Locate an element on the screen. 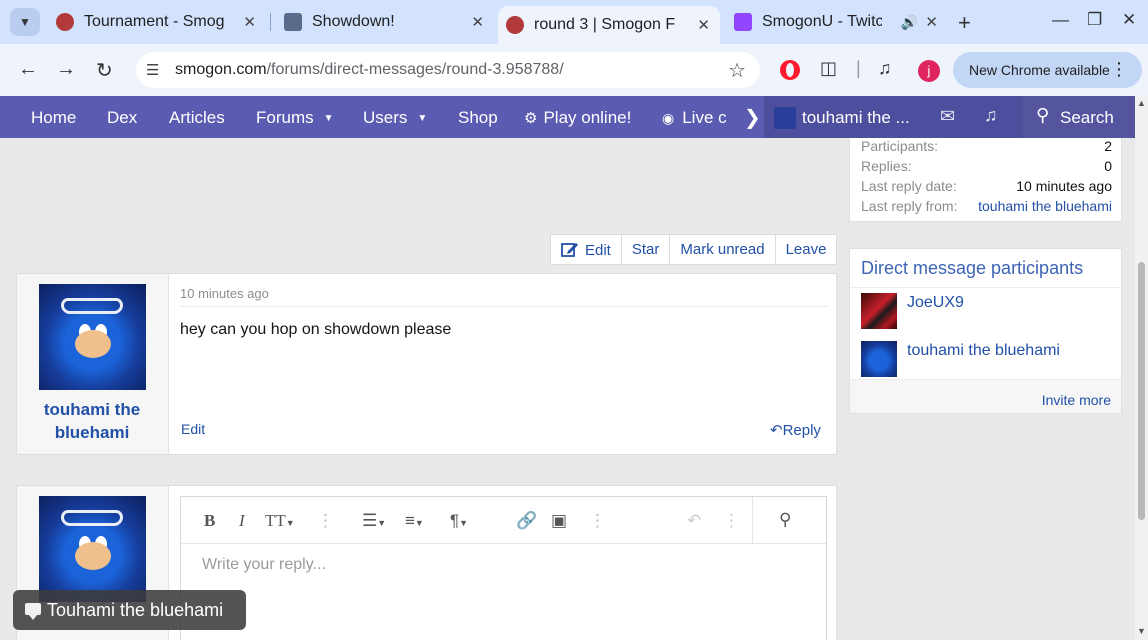 The image size is (1148, 640). message-edit-link: Edit is located at coordinates (193, 429).